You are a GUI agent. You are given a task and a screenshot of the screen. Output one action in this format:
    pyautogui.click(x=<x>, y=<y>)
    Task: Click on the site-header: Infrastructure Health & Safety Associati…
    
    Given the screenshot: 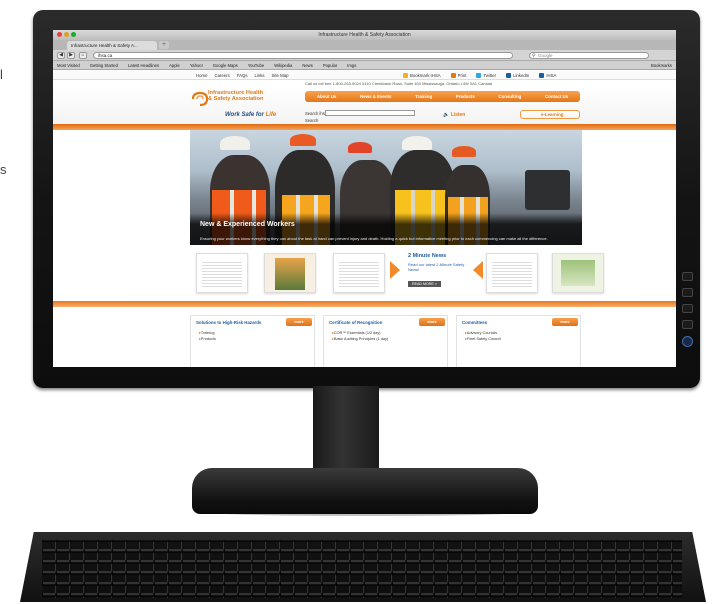 What is the action you would take?
    pyautogui.click(x=364, y=105)
    